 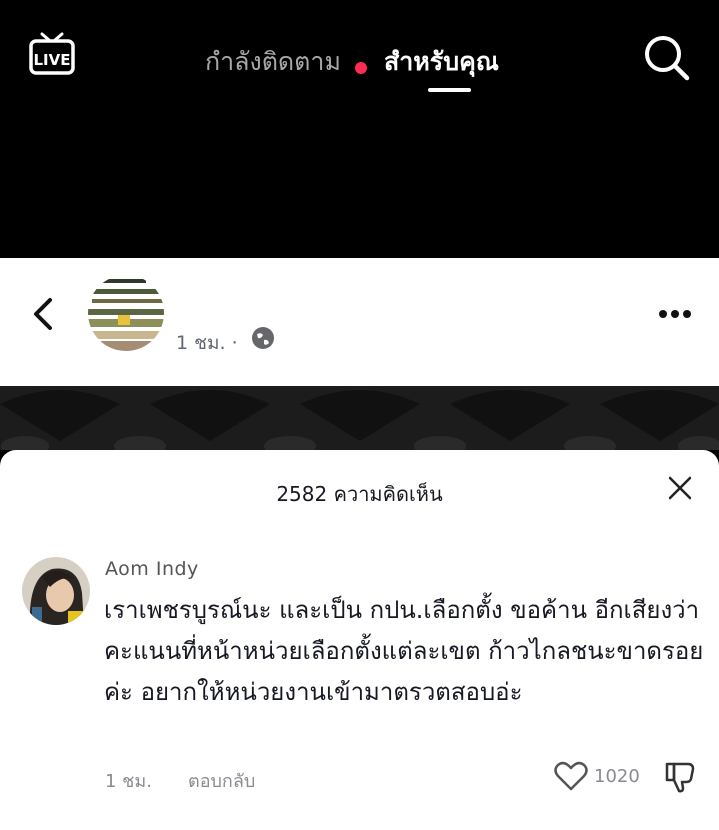 What do you see at coordinates (441, 62) in the screenshot?
I see `tab-for-you: สำหรับคุณ` at bounding box center [441, 62].